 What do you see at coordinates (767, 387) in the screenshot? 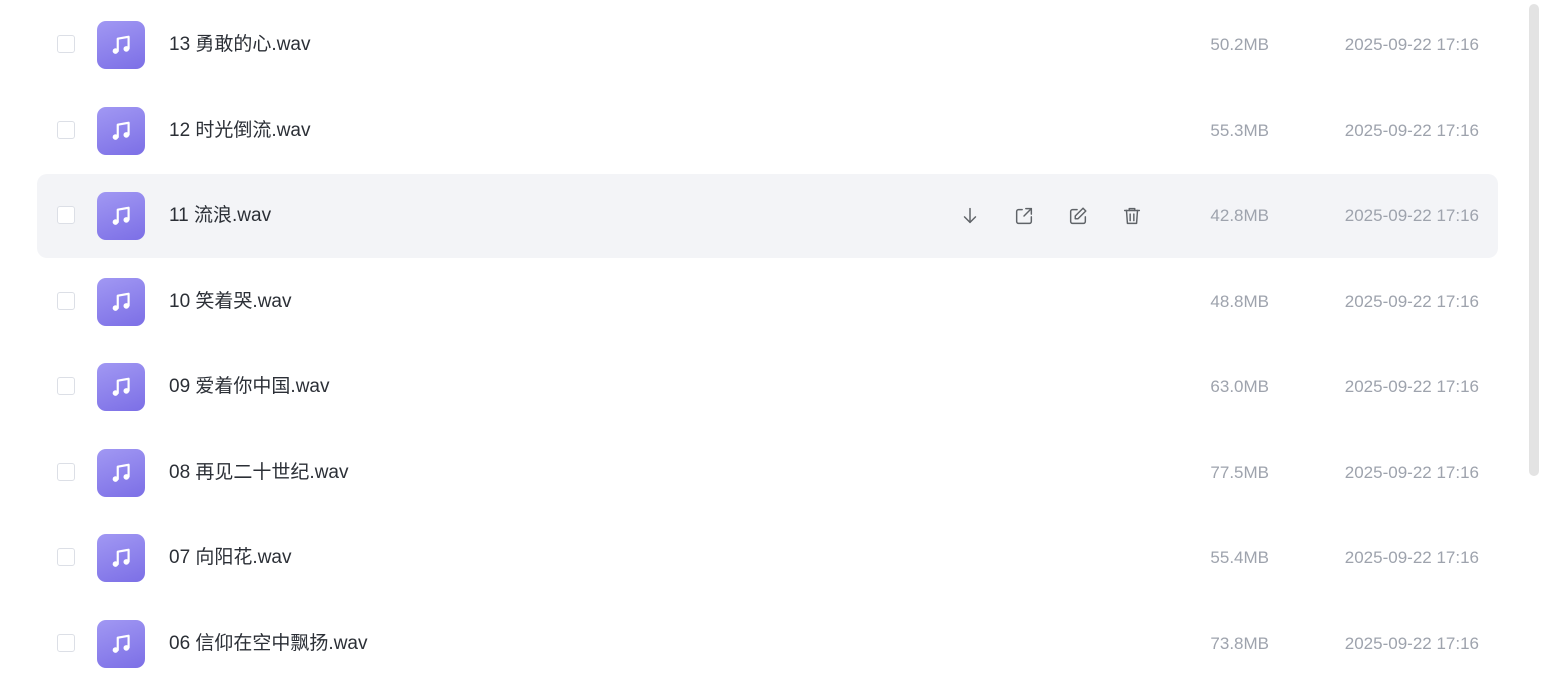
I see `file-row: 09 爱着你中国.wav 63.0MB 2025-09-22 17:16` at bounding box center [767, 387].